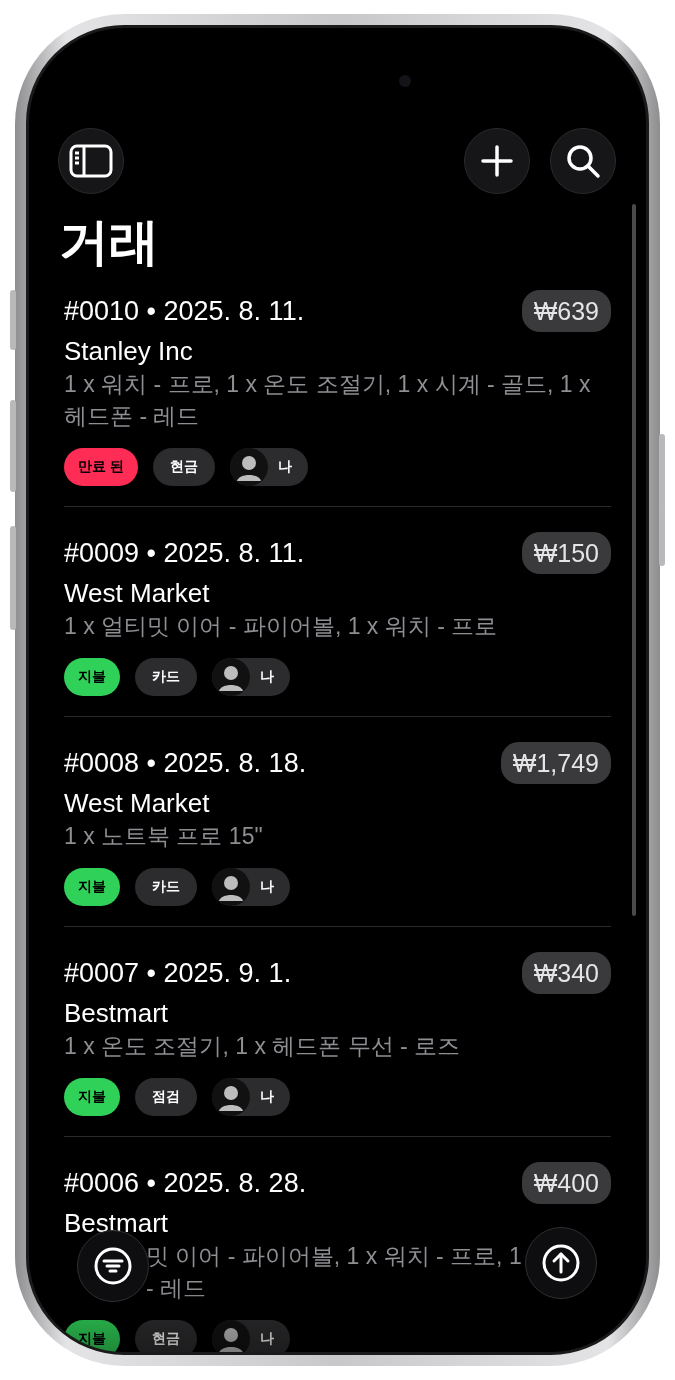 The height and width of the screenshot is (1380, 675). Describe the element at coordinates (91, 161) in the screenshot. I see `sidebar-icon` at that location.